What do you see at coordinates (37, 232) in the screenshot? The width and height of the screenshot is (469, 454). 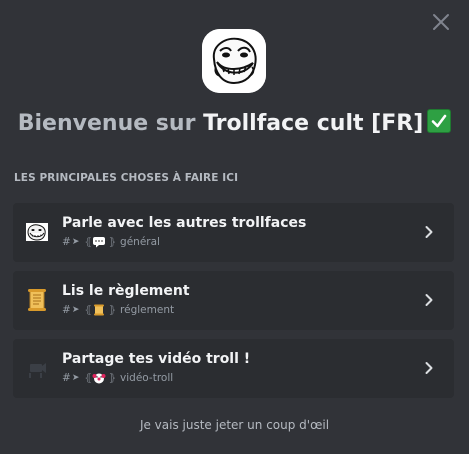 I see `trollface-icon` at bounding box center [37, 232].